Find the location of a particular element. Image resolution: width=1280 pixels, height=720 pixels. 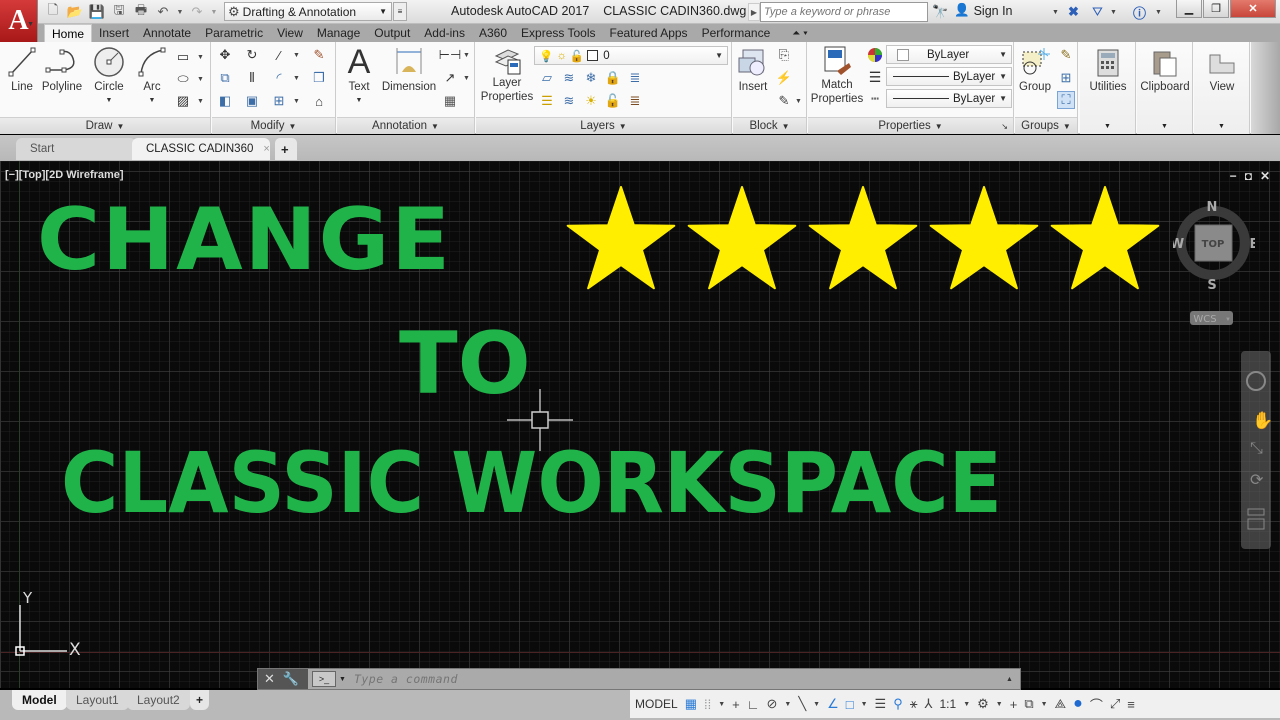

clipboard-panel: Clipboard ▼ is located at coordinates (1165, 88).